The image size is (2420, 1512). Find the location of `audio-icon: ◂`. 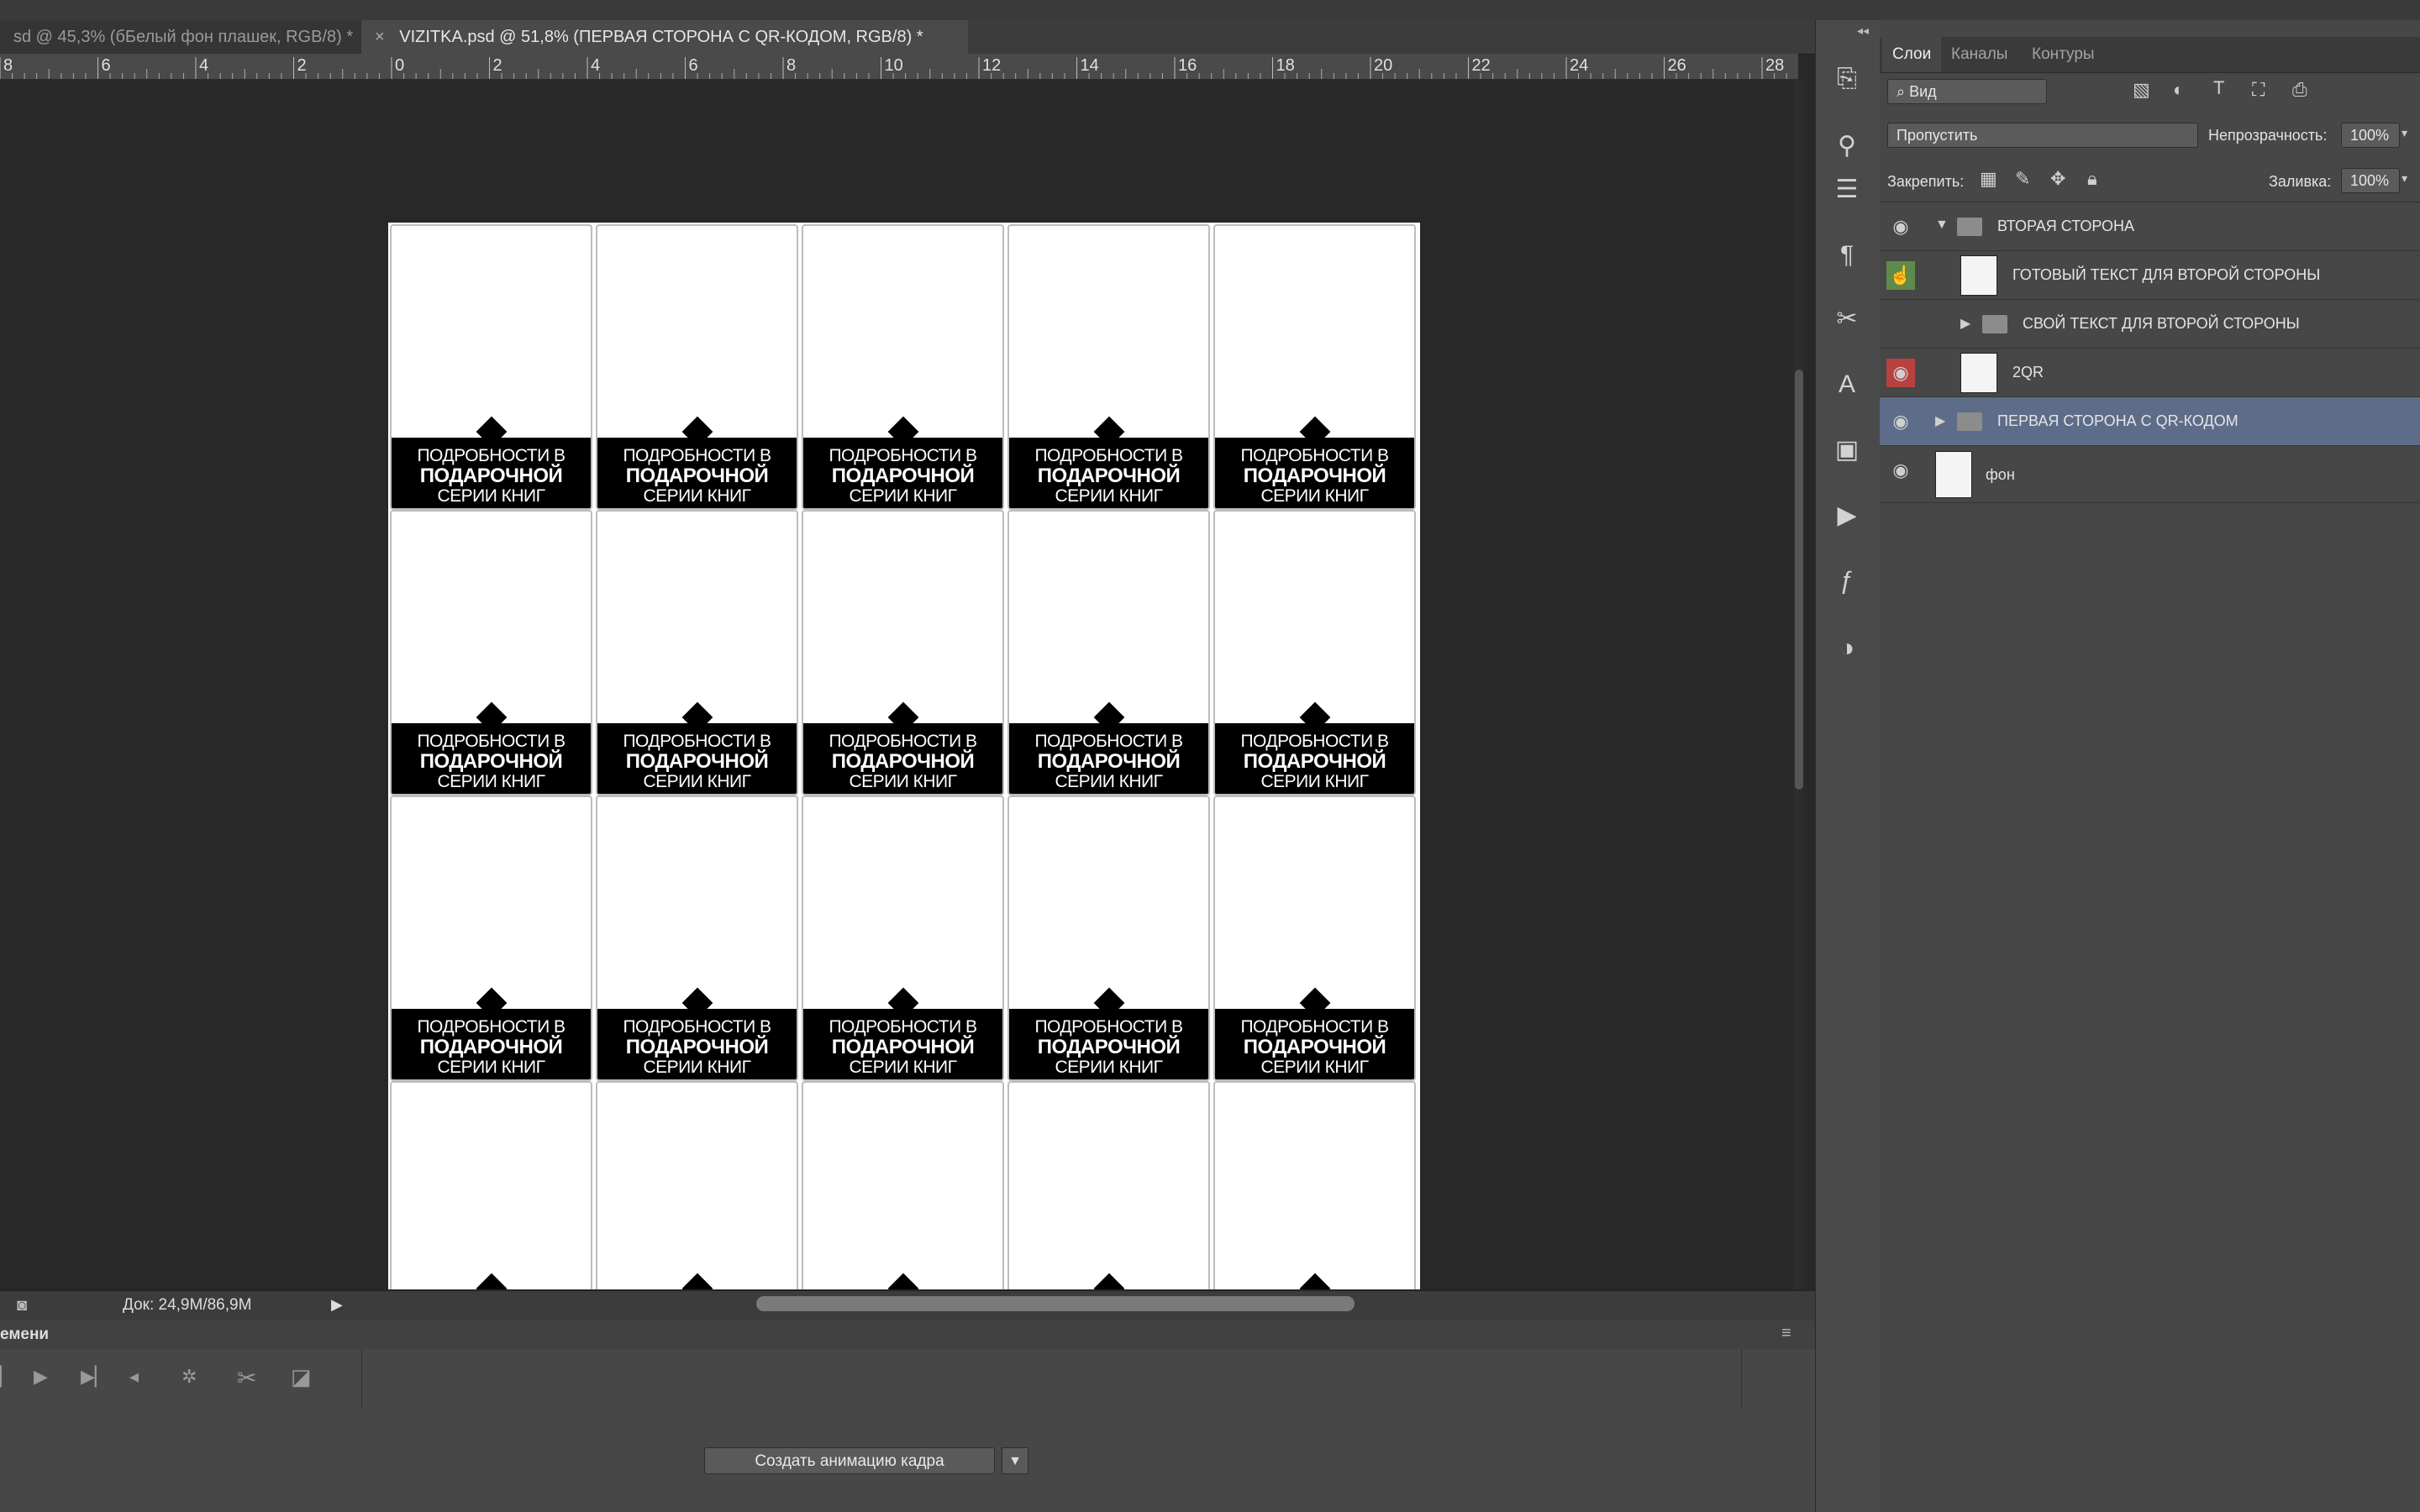

audio-icon: ◂ is located at coordinates (134, 1377).